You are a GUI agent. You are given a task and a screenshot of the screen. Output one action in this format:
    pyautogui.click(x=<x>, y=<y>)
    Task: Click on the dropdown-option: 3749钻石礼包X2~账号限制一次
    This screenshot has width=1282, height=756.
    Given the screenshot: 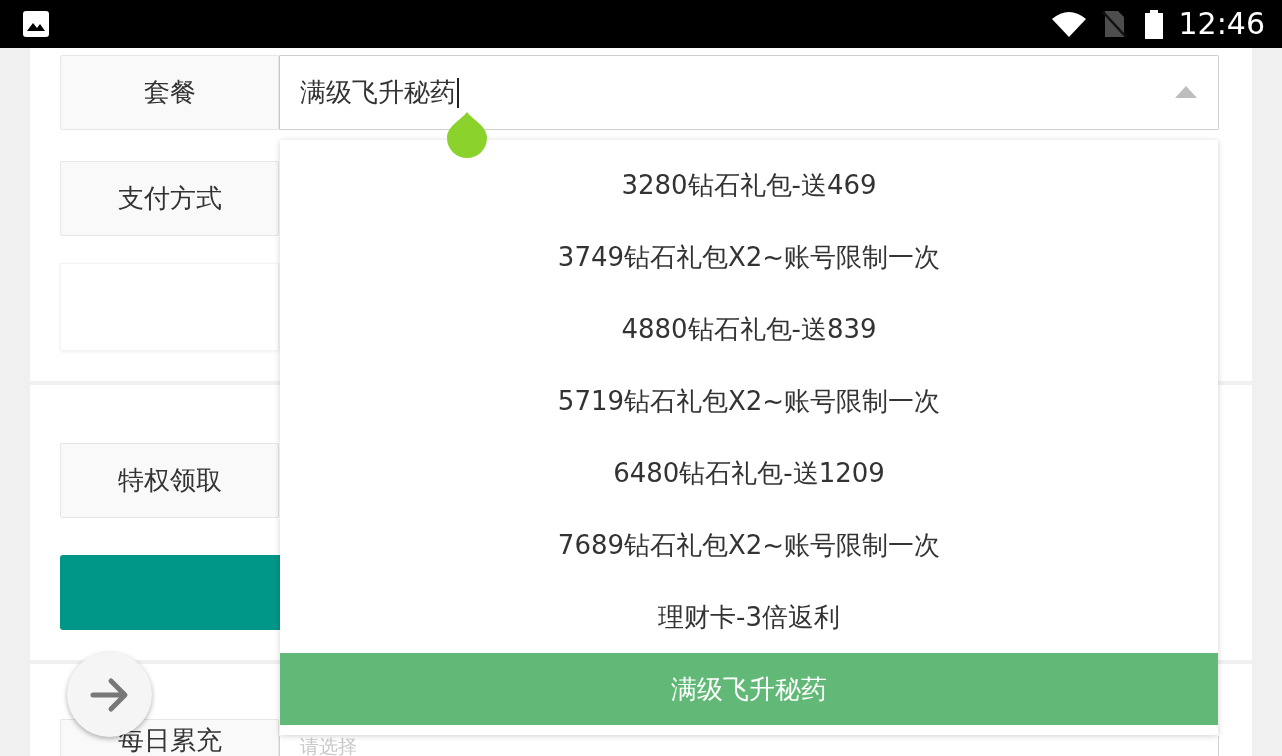 What is the action you would take?
    pyautogui.click(x=749, y=257)
    